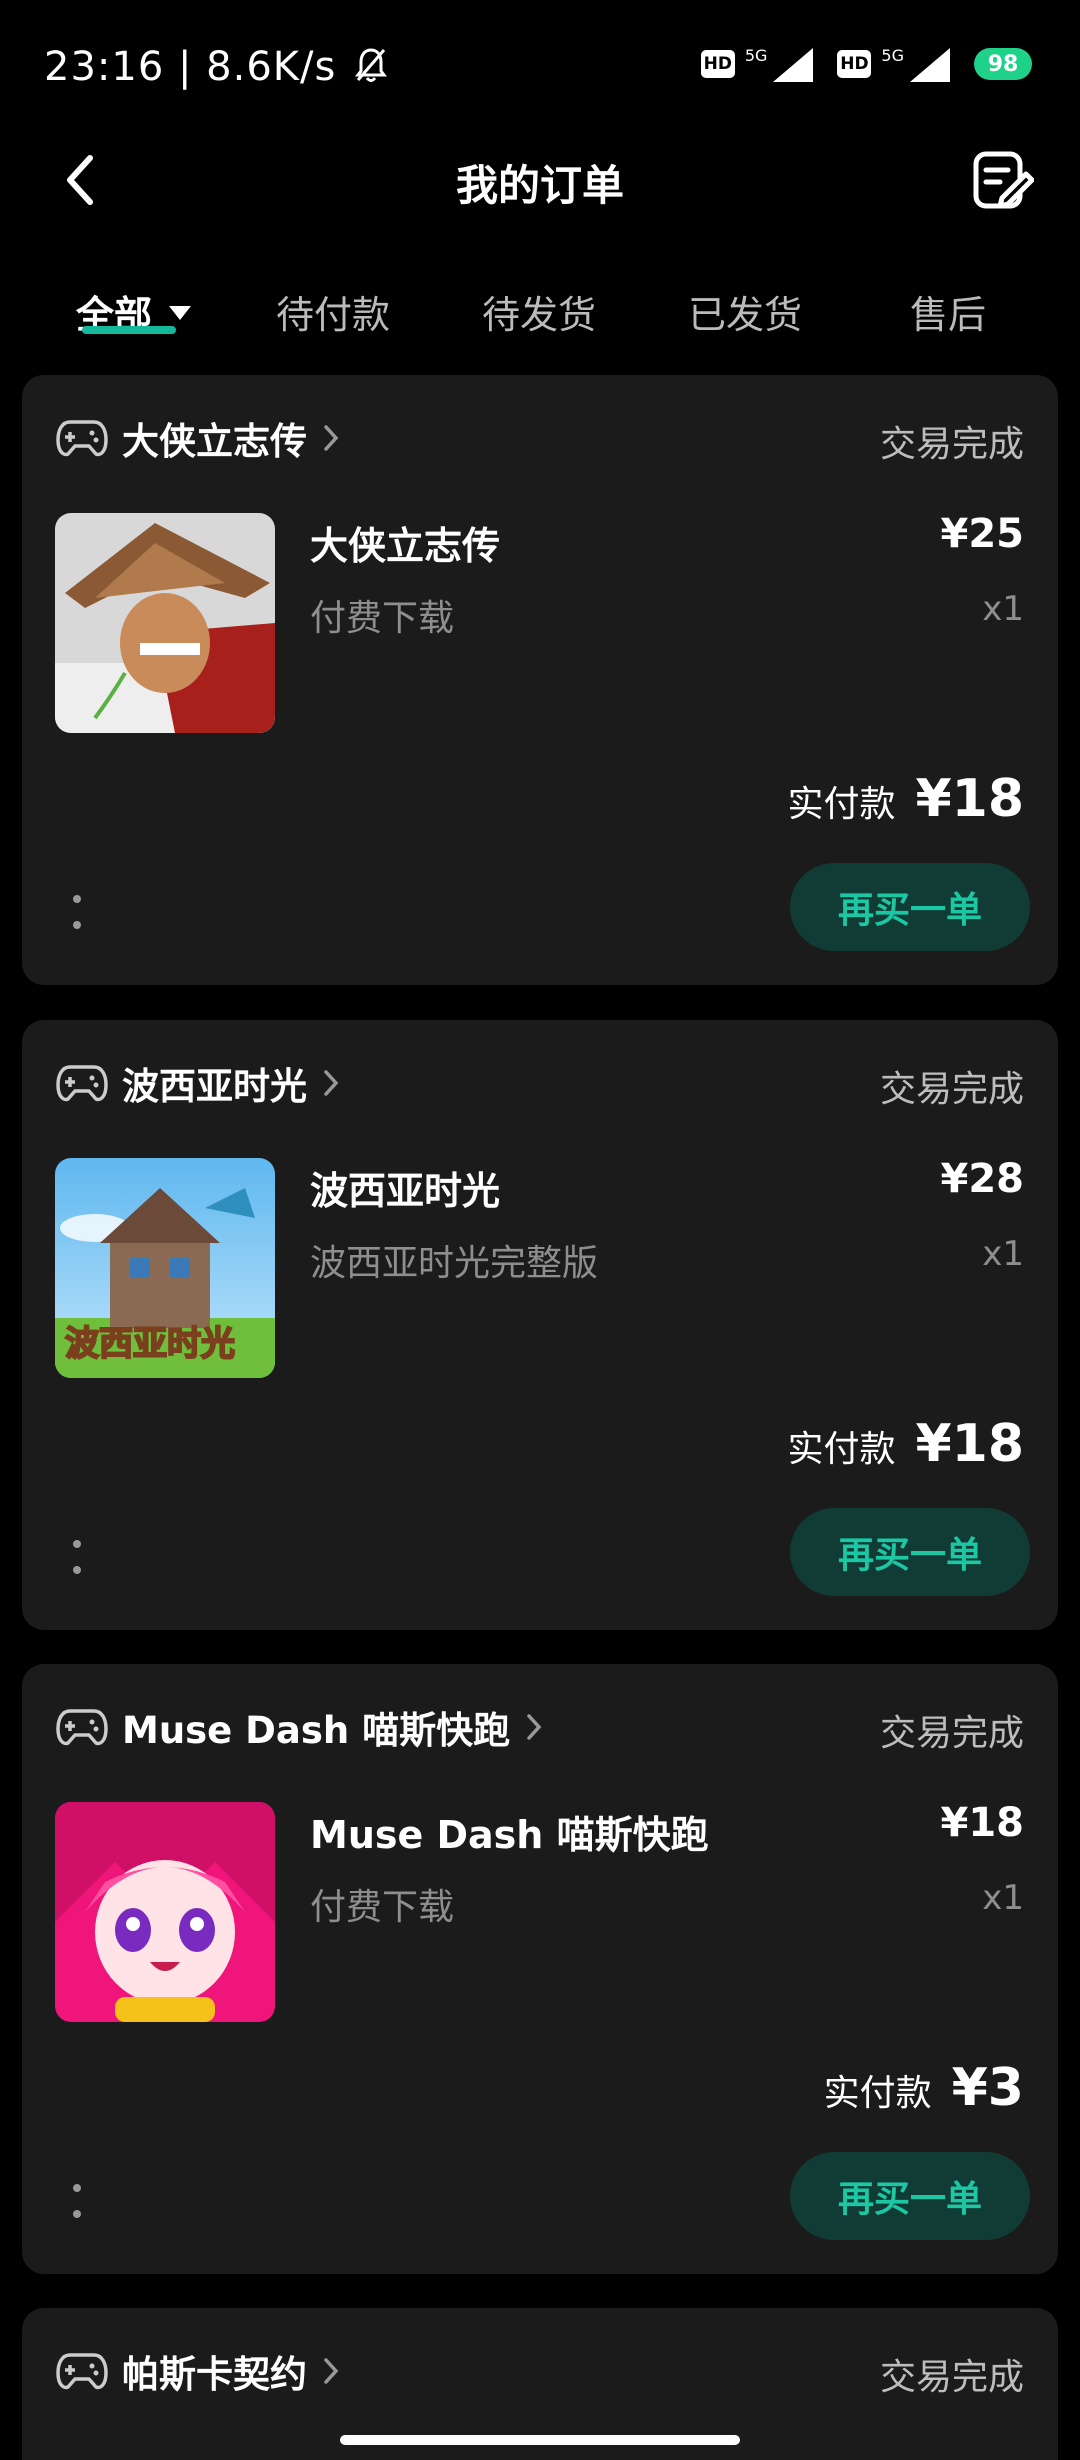 The width and height of the screenshot is (1080, 2460). Describe the element at coordinates (371, 65) in the screenshot. I see `bell-muted-icon` at that location.